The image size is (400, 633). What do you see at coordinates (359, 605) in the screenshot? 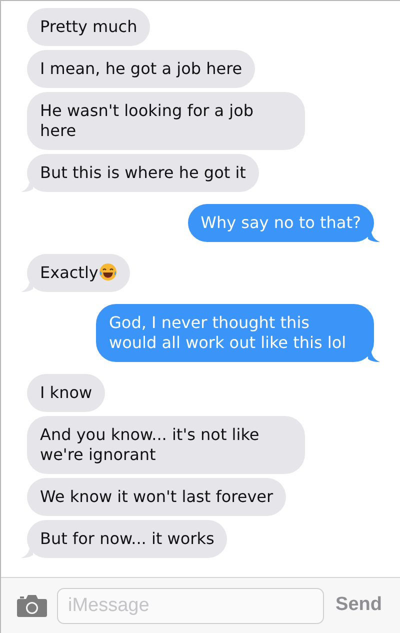
I see `send-button: Send` at bounding box center [359, 605].